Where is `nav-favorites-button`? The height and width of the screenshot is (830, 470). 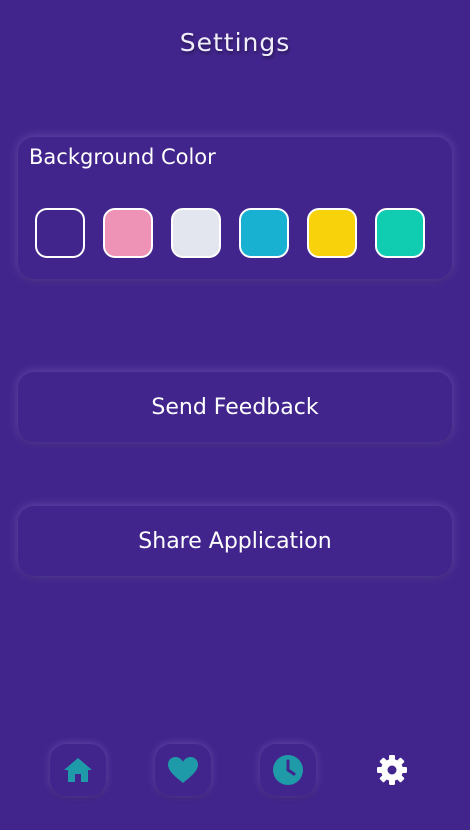
nav-favorites-button is located at coordinates (183, 770).